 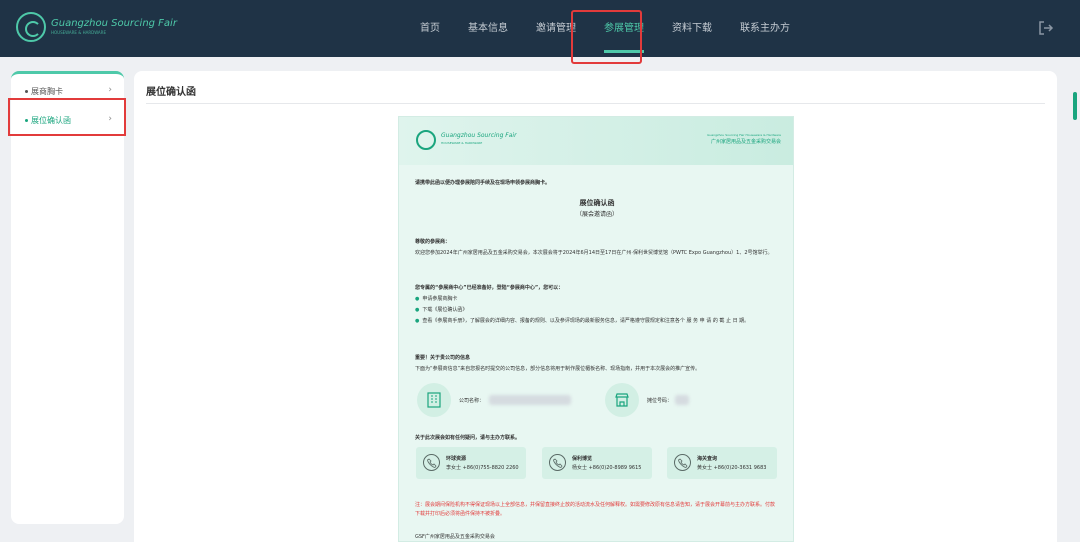 I want to click on brand-sub: HOUSEWARE & HARDWARE, so click(x=78, y=32).